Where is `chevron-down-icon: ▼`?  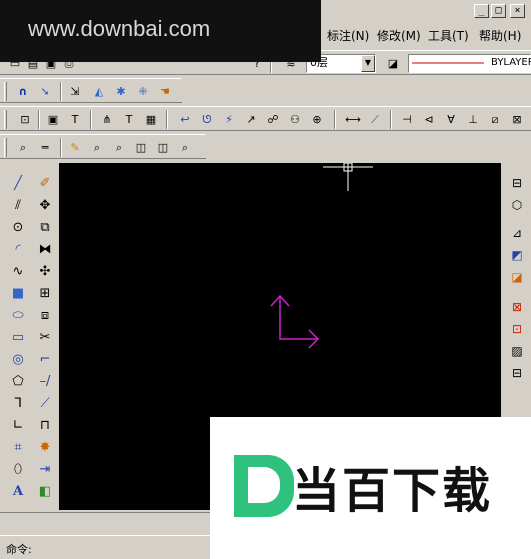
chevron-down-icon: ▼ is located at coordinates (368, 63).